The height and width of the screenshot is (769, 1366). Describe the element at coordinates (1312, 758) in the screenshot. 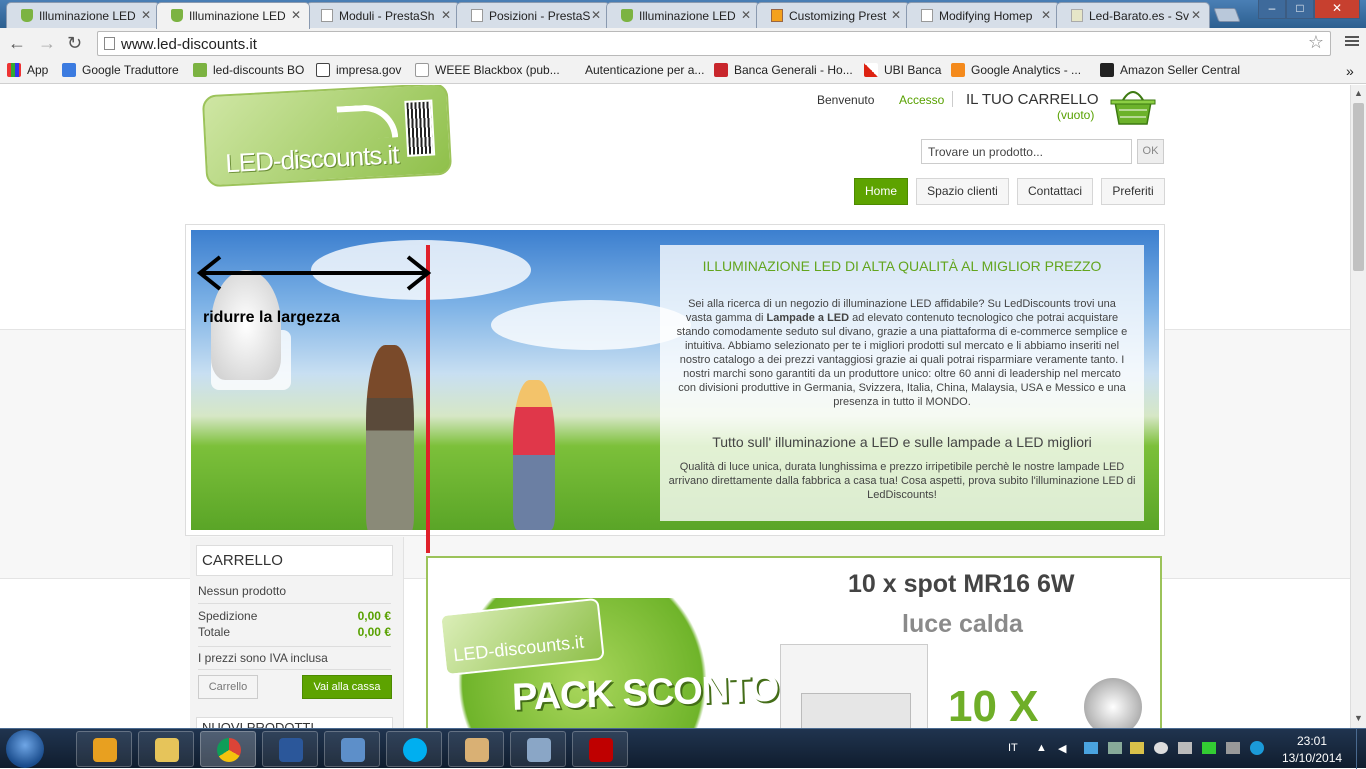

I see `clock-date: 13/10/2014` at that location.